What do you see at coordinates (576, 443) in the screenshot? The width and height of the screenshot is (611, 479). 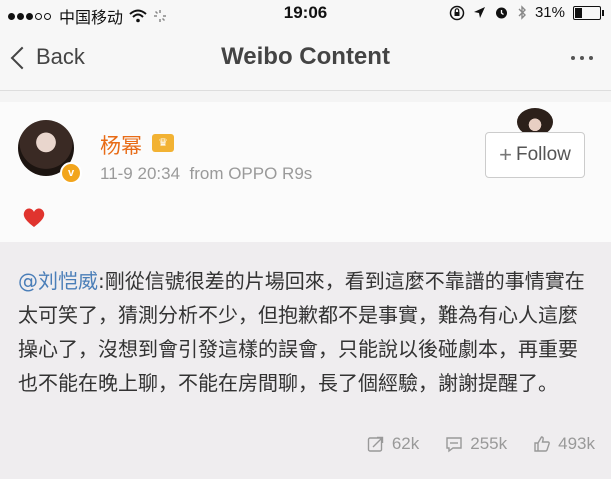 I see `like-count: 493k` at bounding box center [576, 443].